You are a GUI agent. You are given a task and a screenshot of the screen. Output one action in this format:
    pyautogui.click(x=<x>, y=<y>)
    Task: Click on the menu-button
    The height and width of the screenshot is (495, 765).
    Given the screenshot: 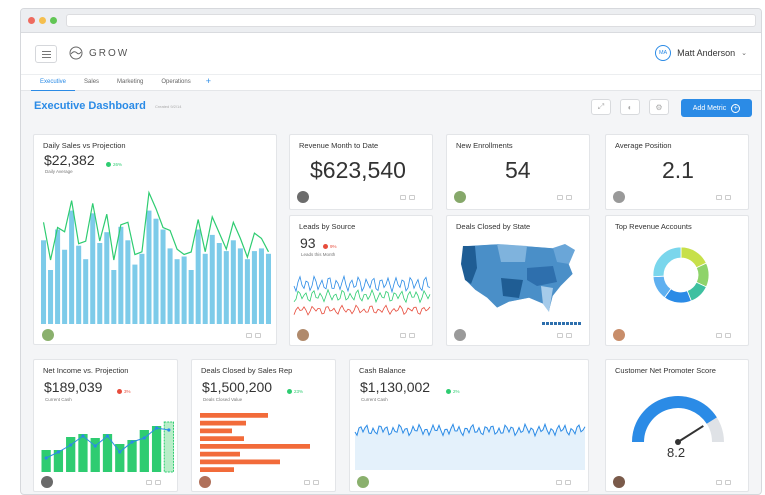 What is the action you would take?
    pyautogui.click(x=46, y=54)
    